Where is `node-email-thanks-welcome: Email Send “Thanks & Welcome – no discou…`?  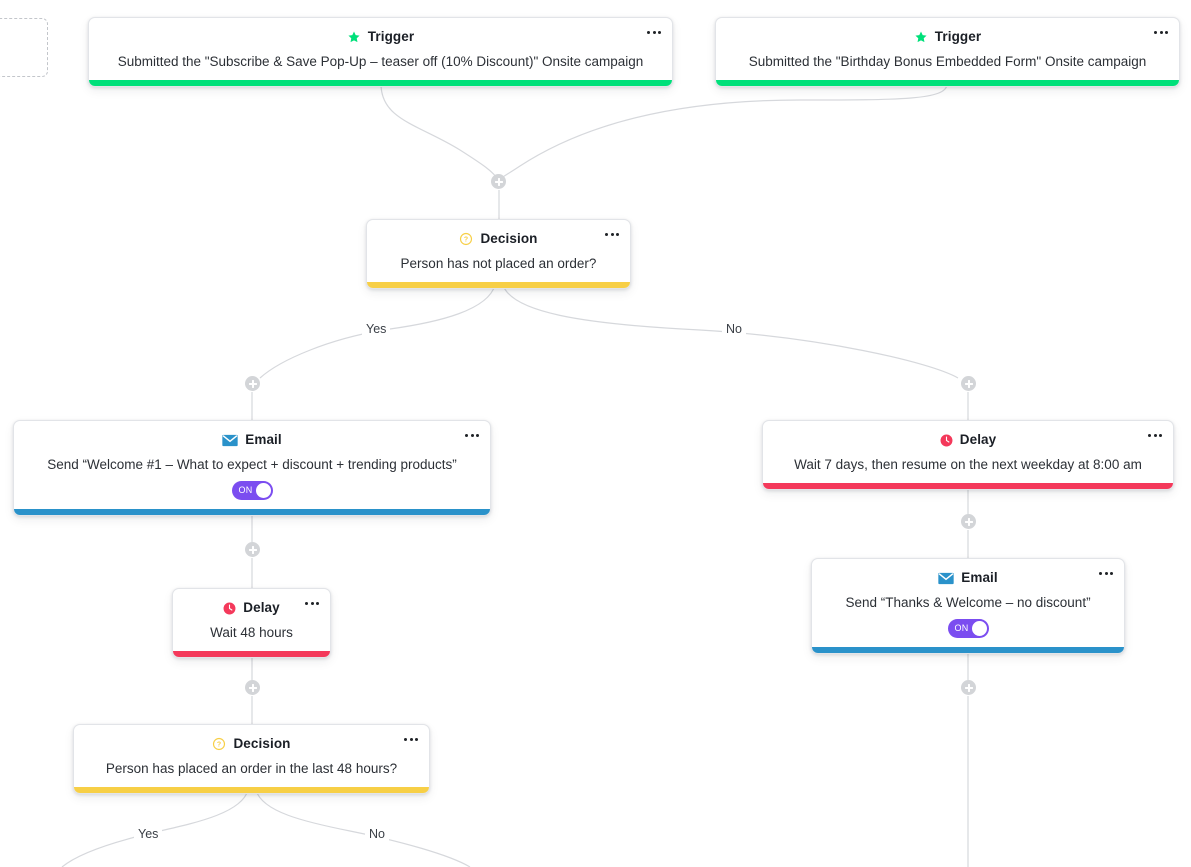 node-email-thanks-welcome: Email Send “Thanks & Welcome – no discou… is located at coordinates (968, 606).